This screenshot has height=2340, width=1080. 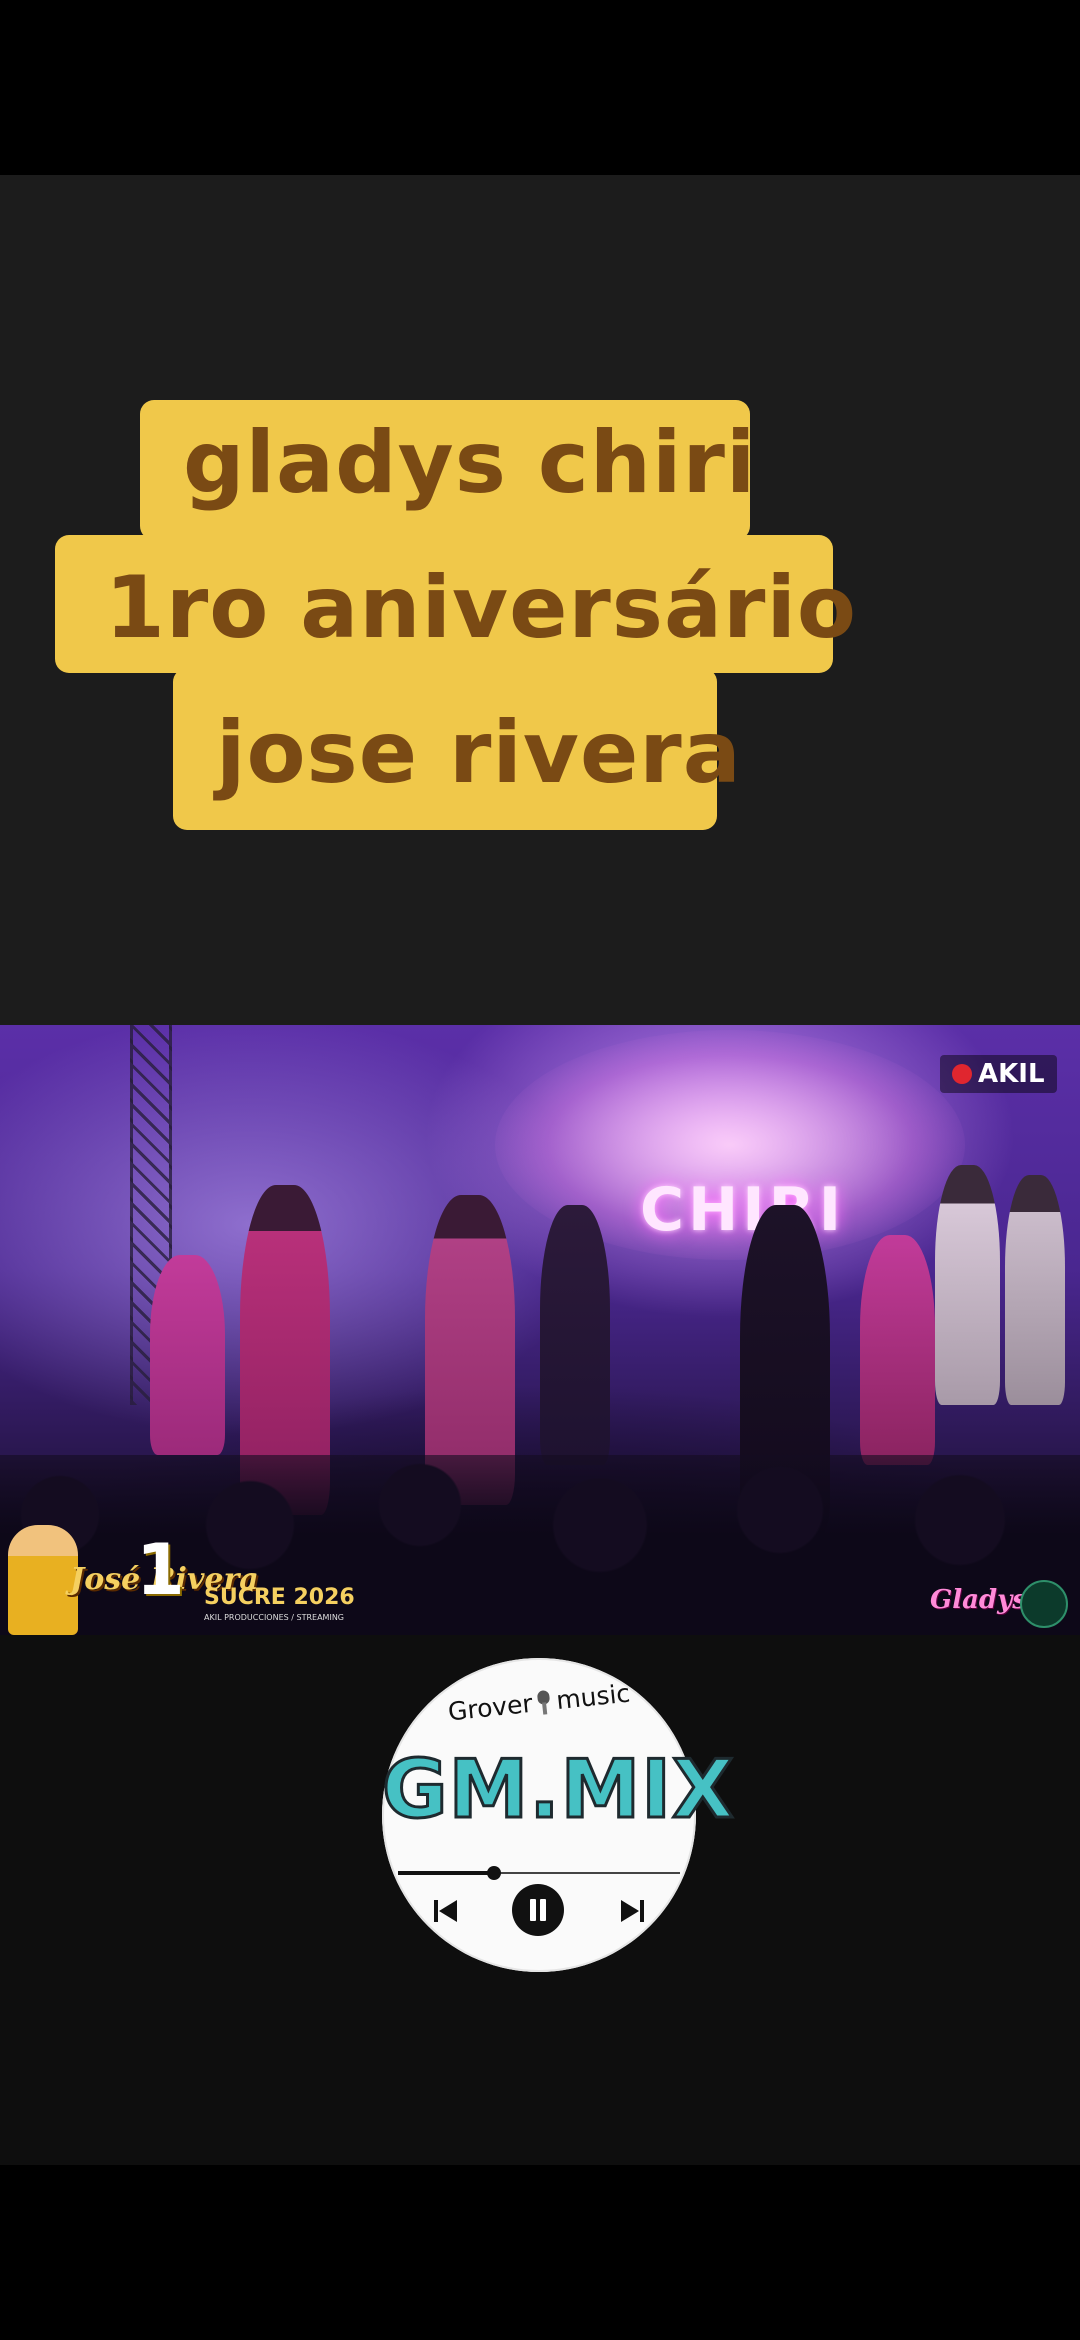 What do you see at coordinates (631, 1911) in the screenshot?
I see `skip-next-icon` at bounding box center [631, 1911].